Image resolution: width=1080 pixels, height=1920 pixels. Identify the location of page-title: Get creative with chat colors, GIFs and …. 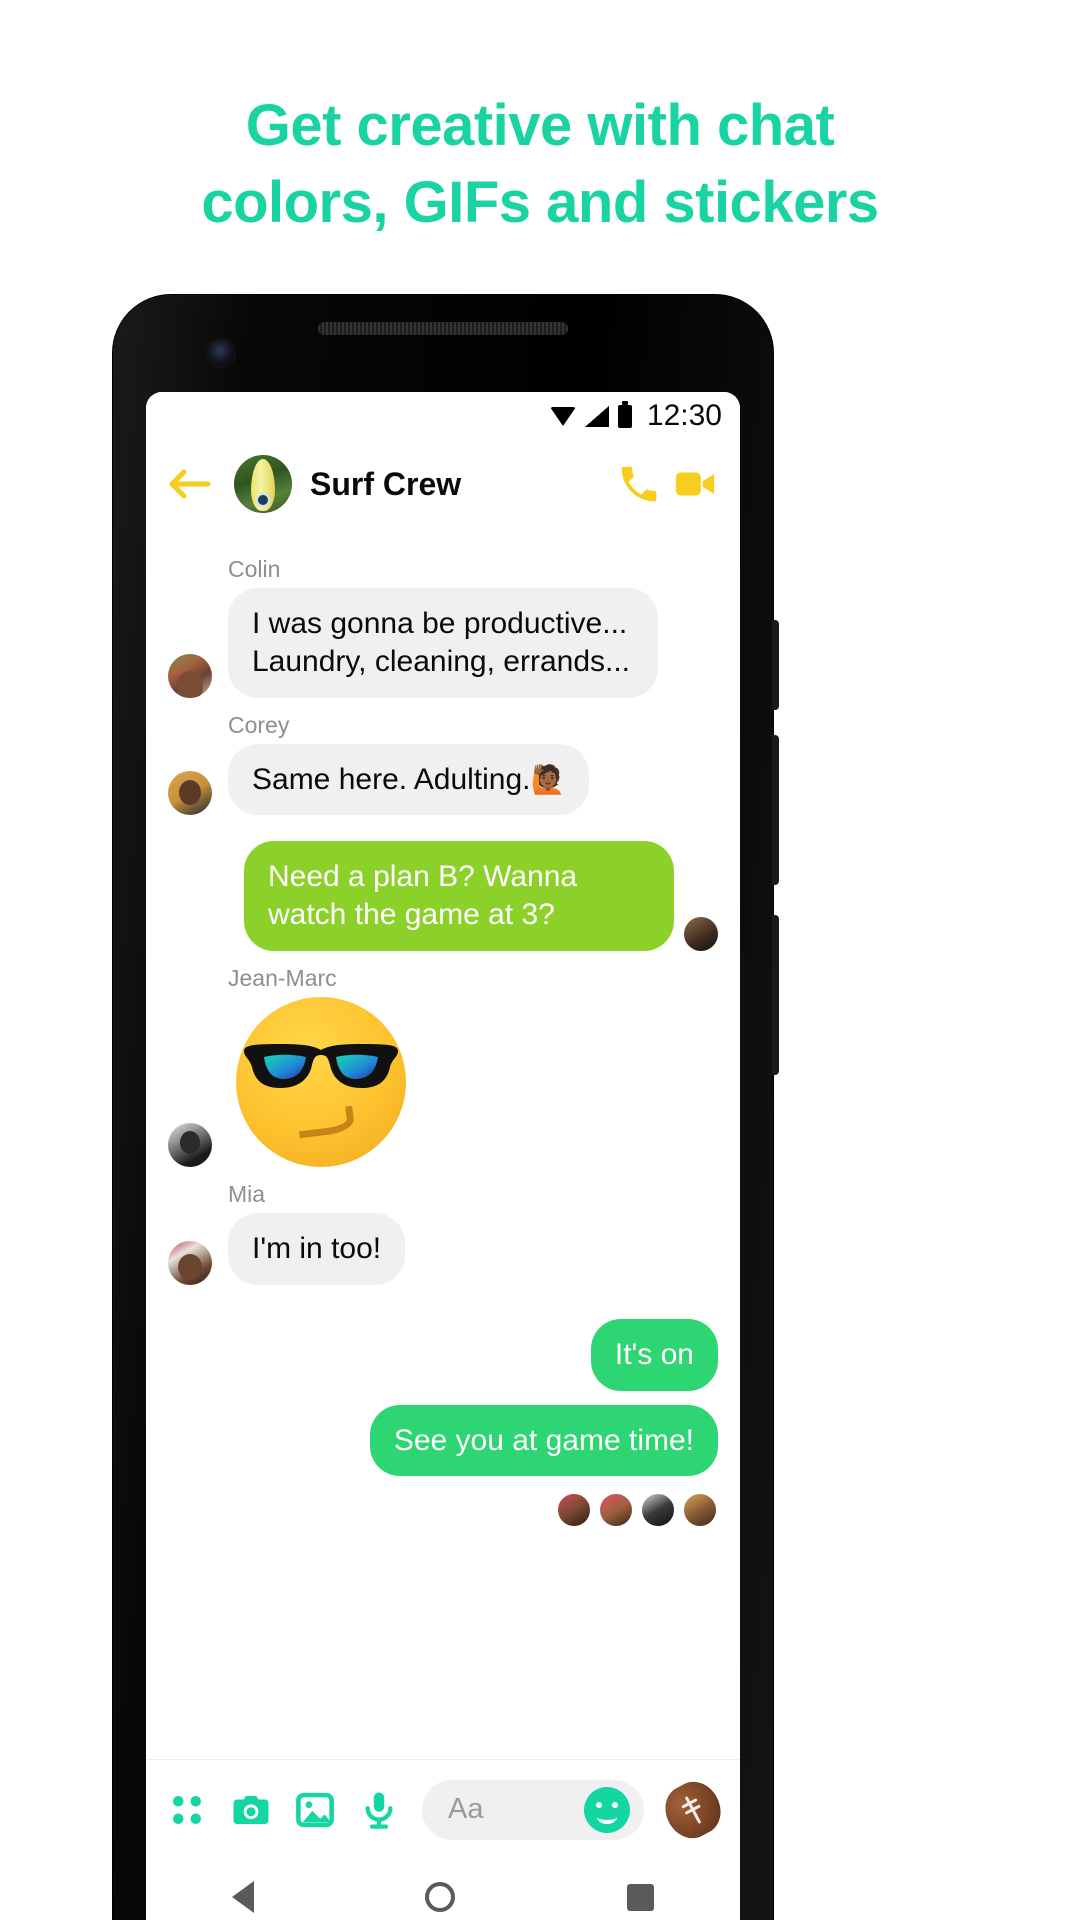
(540, 164).